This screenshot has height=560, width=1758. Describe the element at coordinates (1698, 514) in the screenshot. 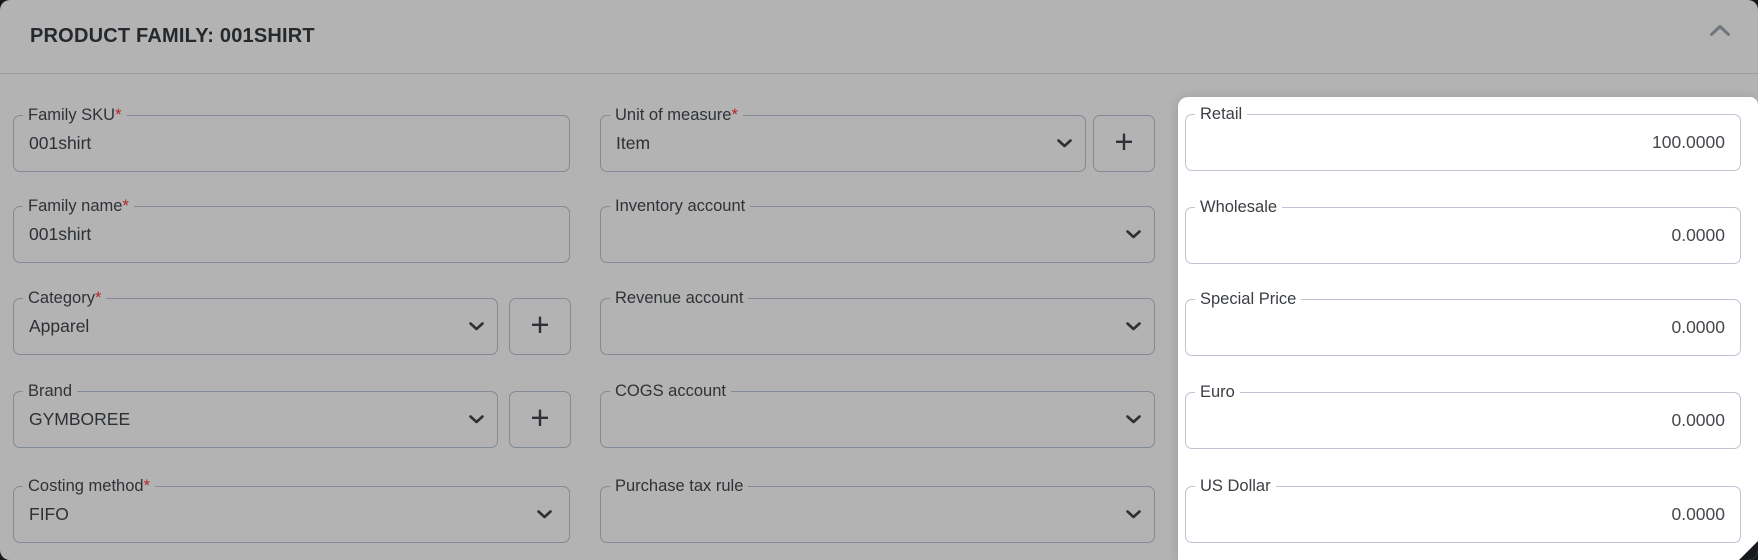

I see `us-dollar-value: 0.0000` at that location.